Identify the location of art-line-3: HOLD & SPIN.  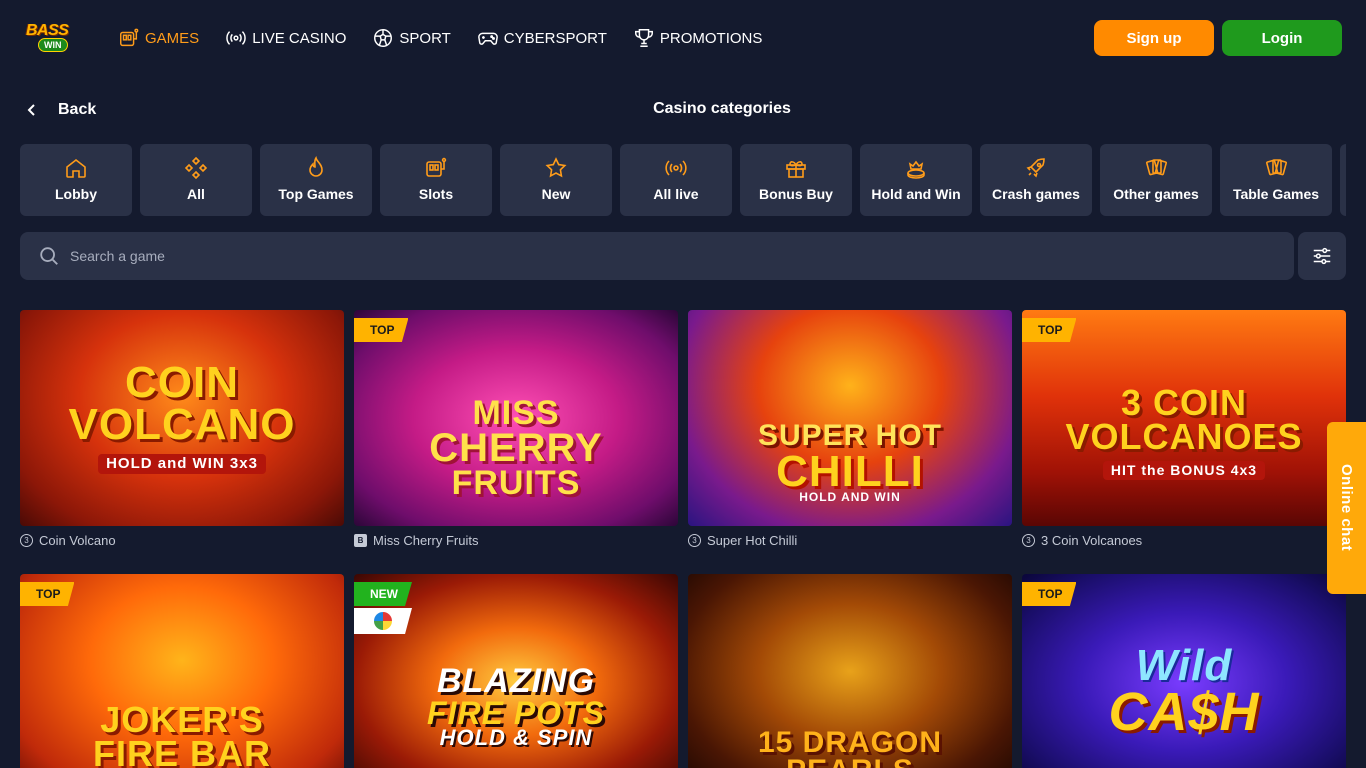
(516, 737).